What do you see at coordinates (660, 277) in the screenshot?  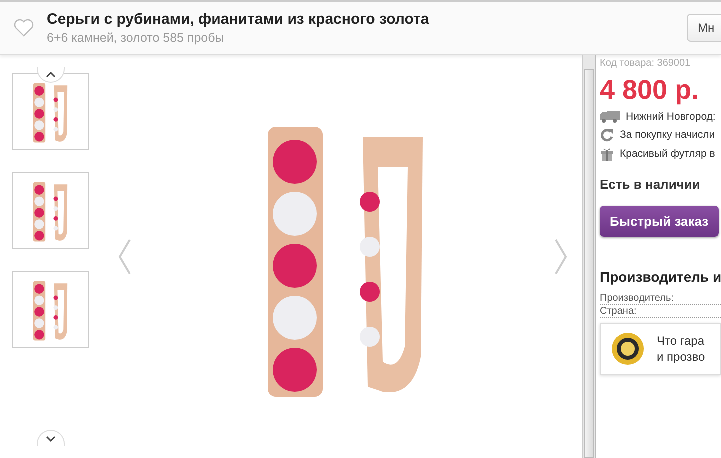 I see `section-title: Производитель и` at bounding box center [660, 277].